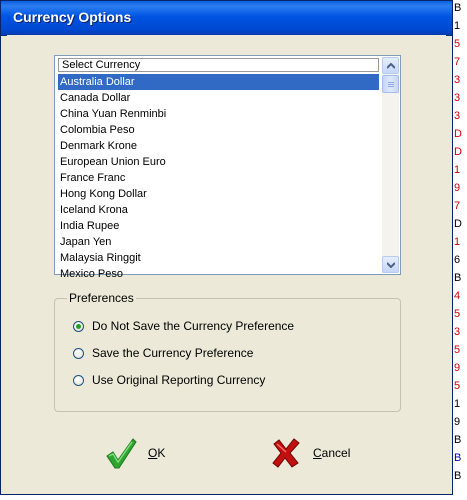  I want to click on currency-list-item: European Union Euro, so click(218, 162).